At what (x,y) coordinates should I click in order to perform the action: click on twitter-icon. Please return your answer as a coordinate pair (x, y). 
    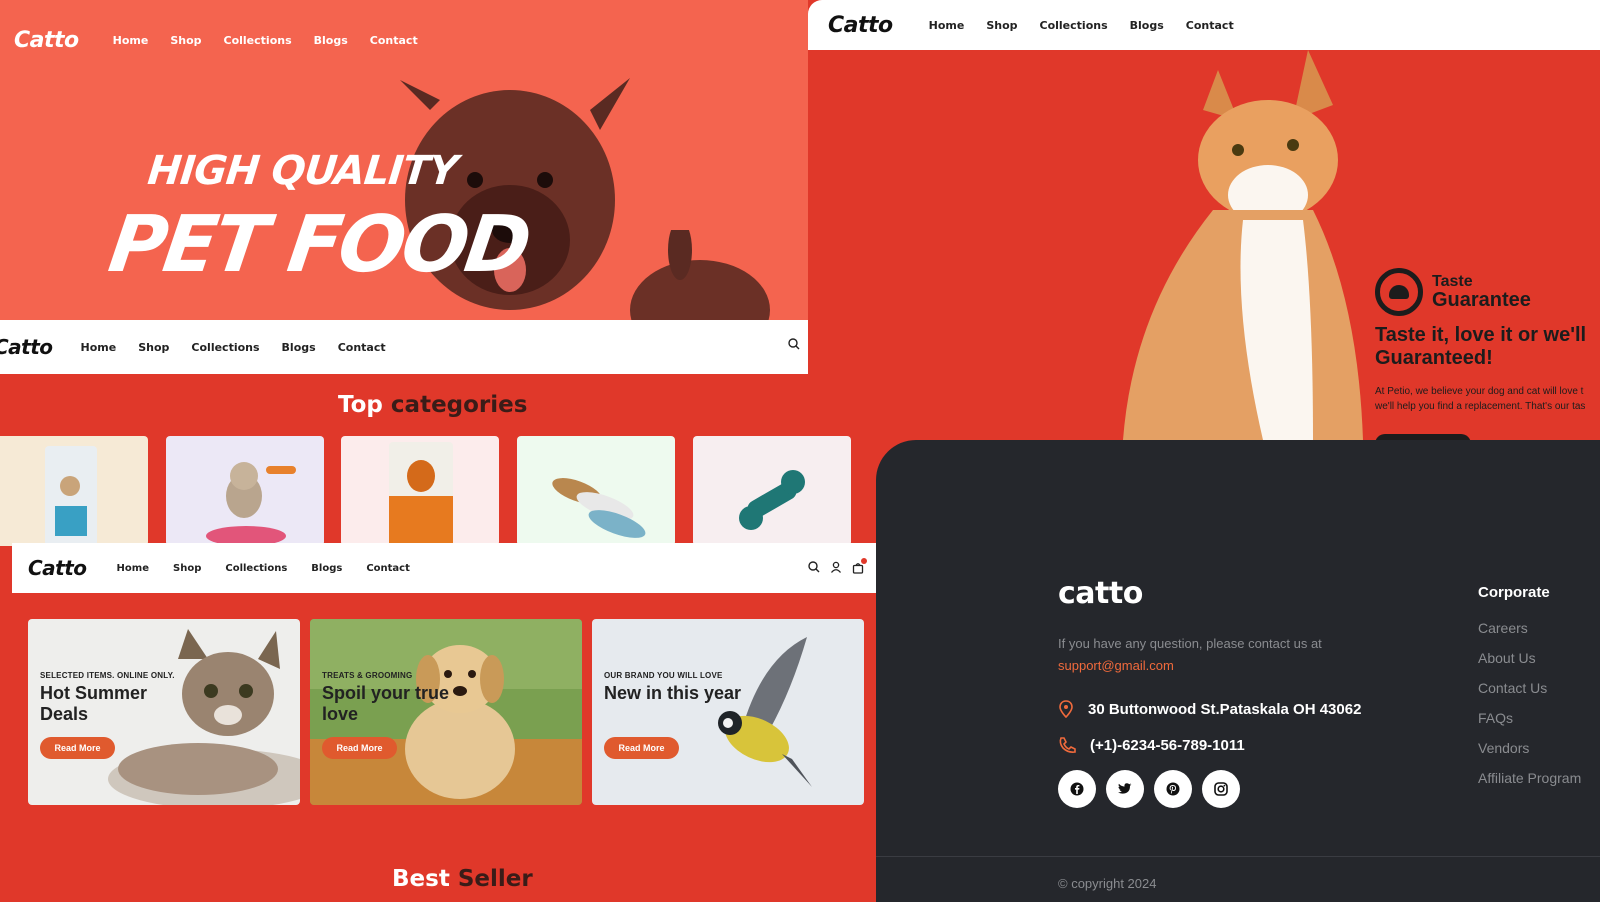
    Looking at the image, I should click on (1125, 789).